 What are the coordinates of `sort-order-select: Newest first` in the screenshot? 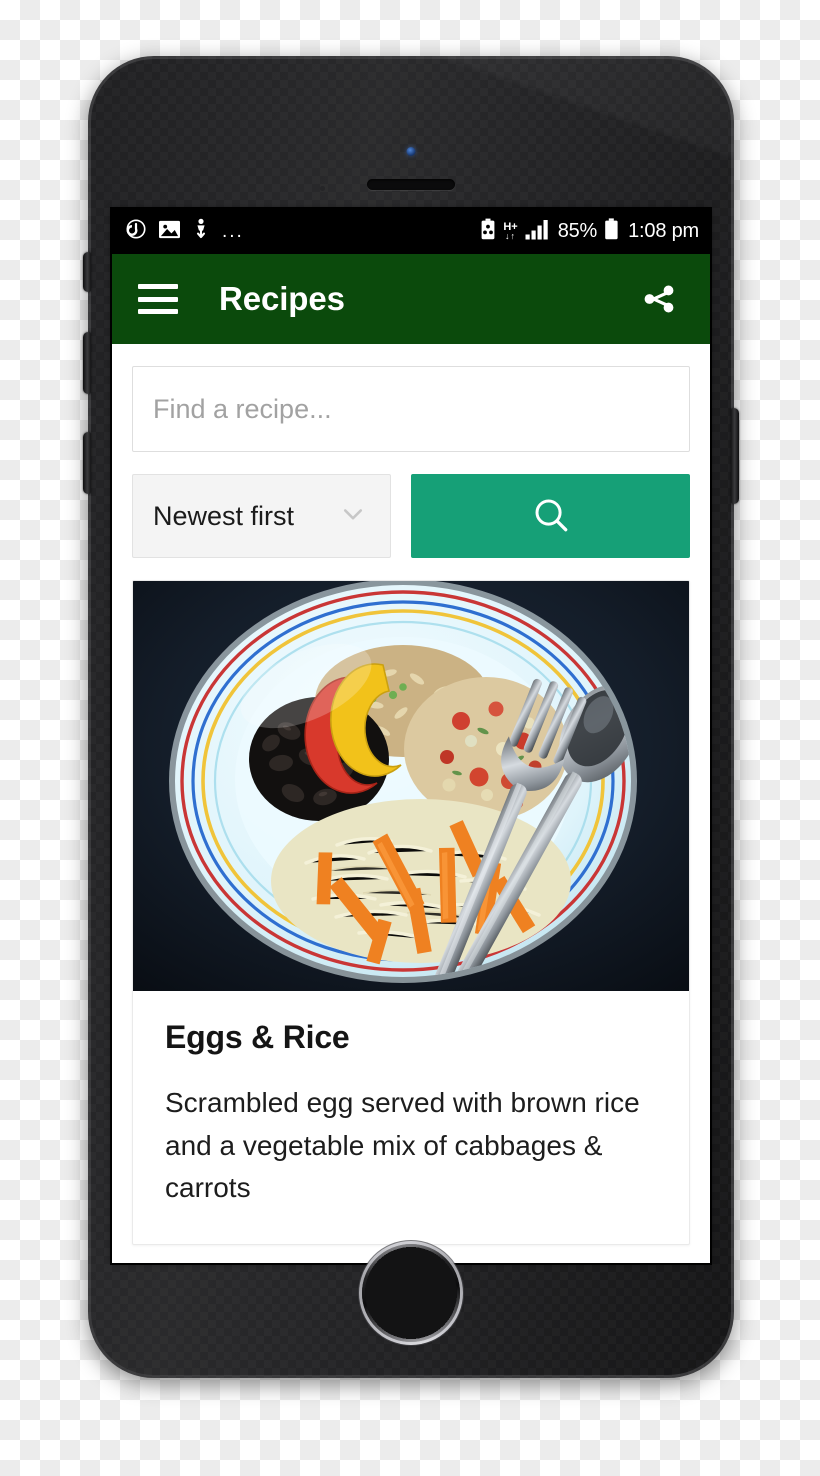 It's located at (261, 516).